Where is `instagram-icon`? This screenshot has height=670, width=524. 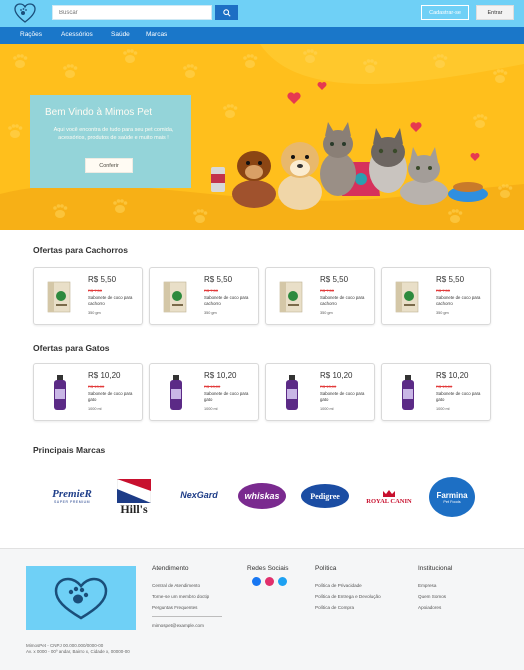 instagram-icon is located at coordinates (269, 581).